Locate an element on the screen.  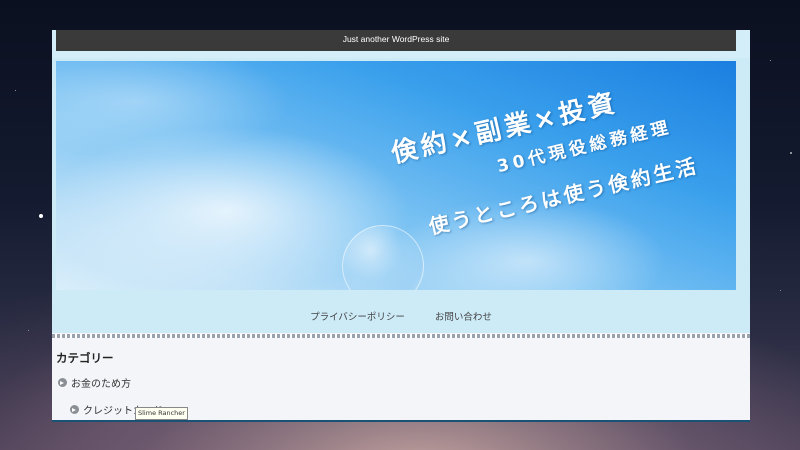
category-heading: カテゴリー is located at coordinates (85, 358).